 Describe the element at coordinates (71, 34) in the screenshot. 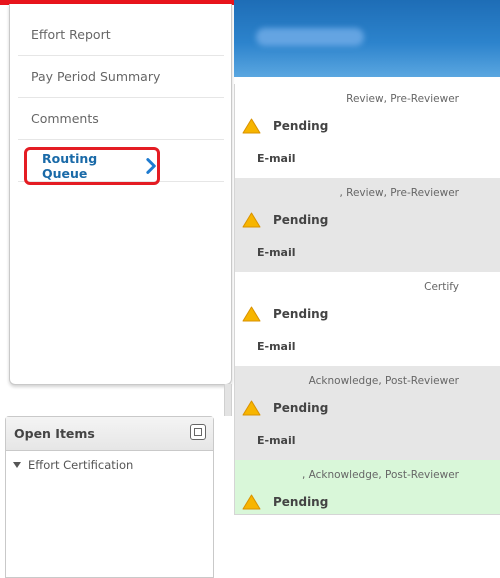

I see `nav-item-label: Effort Report` at that location.